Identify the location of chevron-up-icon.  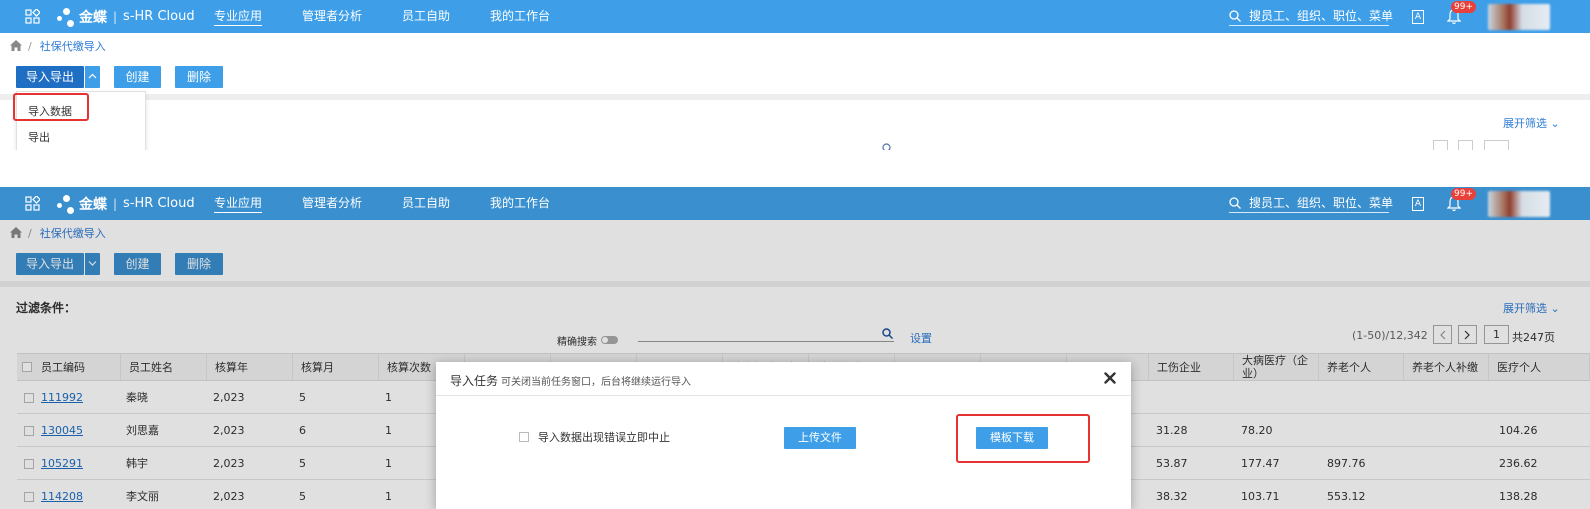
(92, 76).